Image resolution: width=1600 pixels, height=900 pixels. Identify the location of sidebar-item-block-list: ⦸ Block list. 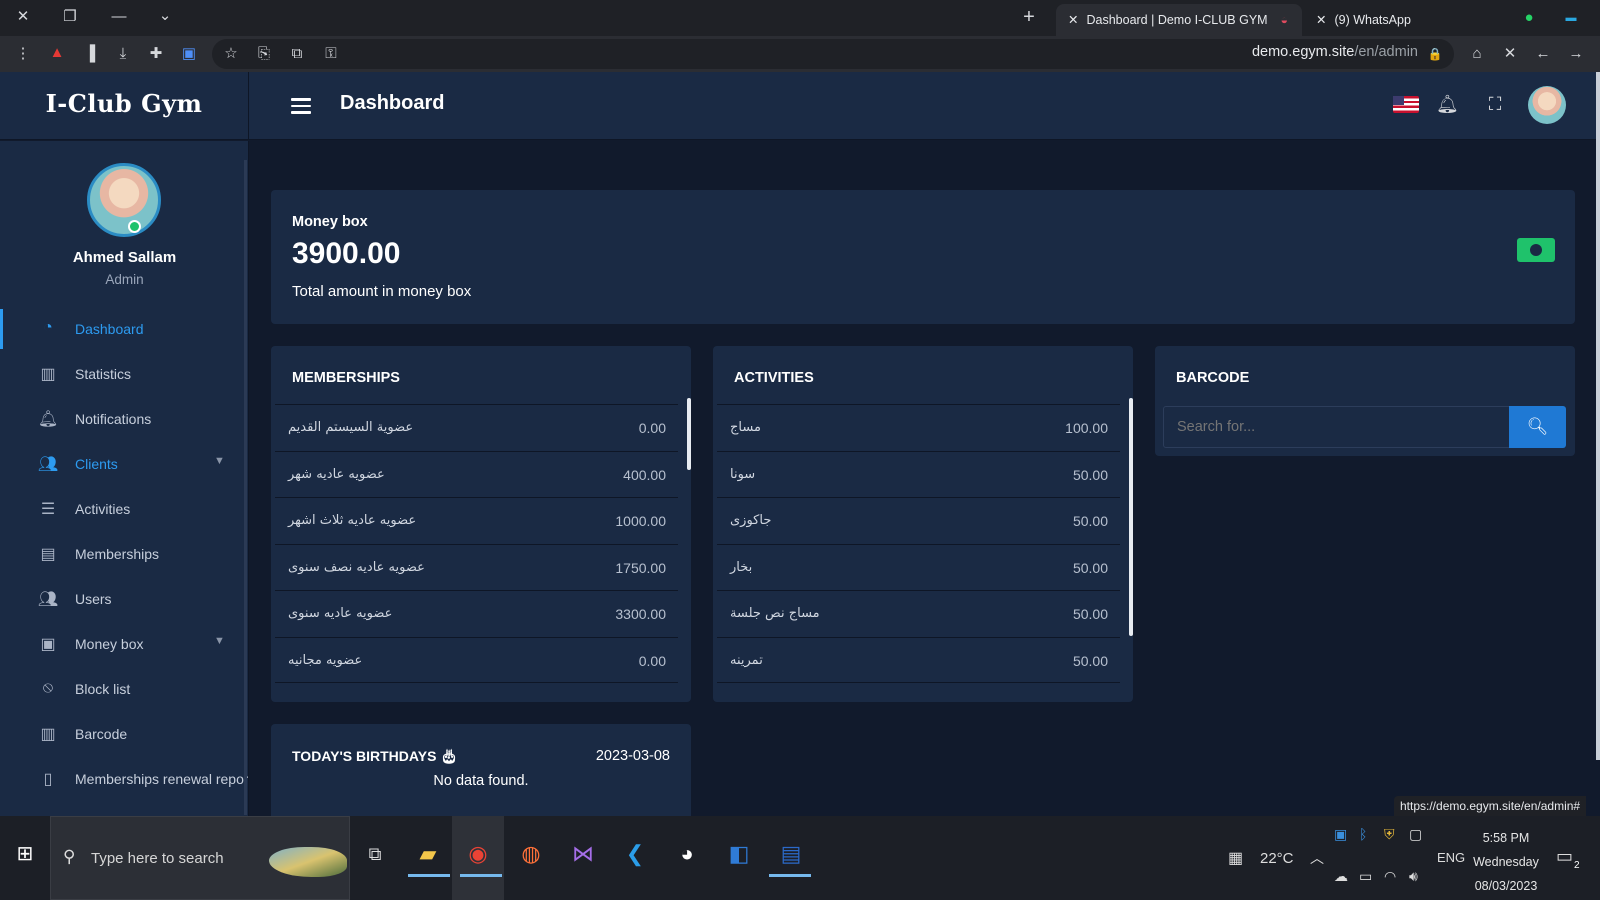
(124, 689).